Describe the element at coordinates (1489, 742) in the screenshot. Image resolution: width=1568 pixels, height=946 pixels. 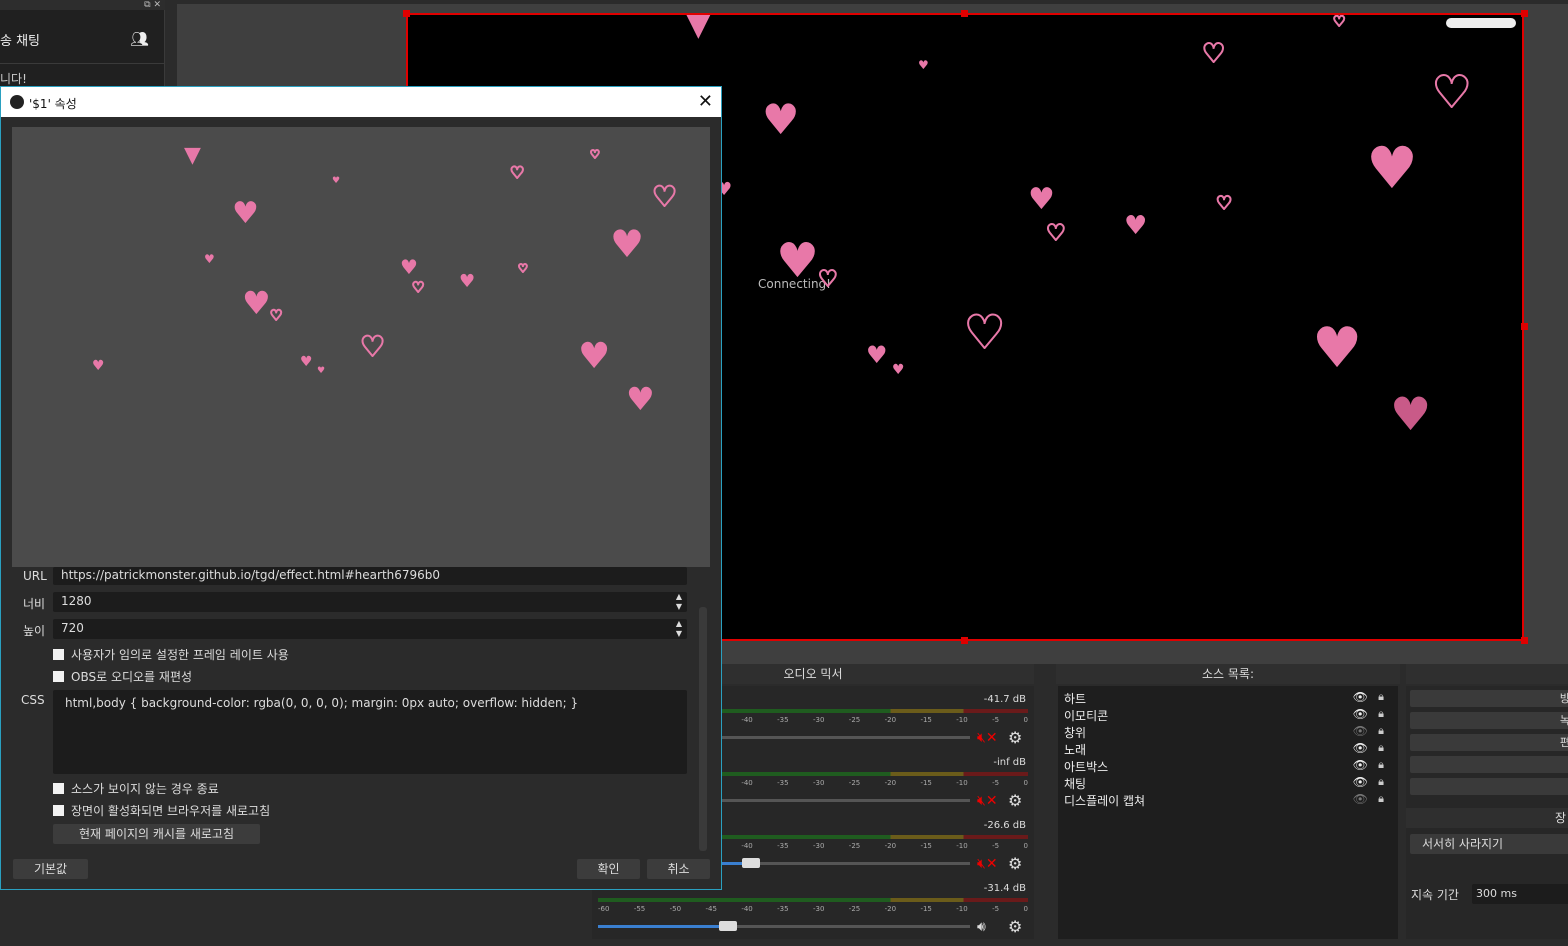
I see `studio-mode-button: 편` at that location.